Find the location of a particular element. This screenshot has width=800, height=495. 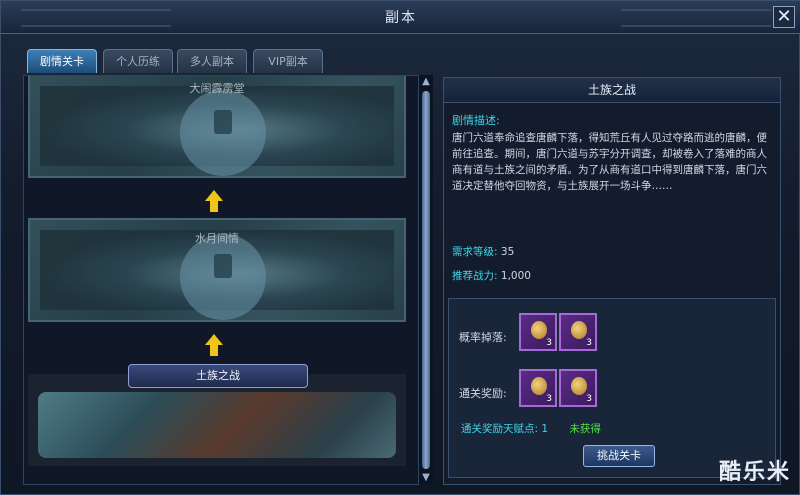

close-button: ✕ is located at coordinates (784, 17).